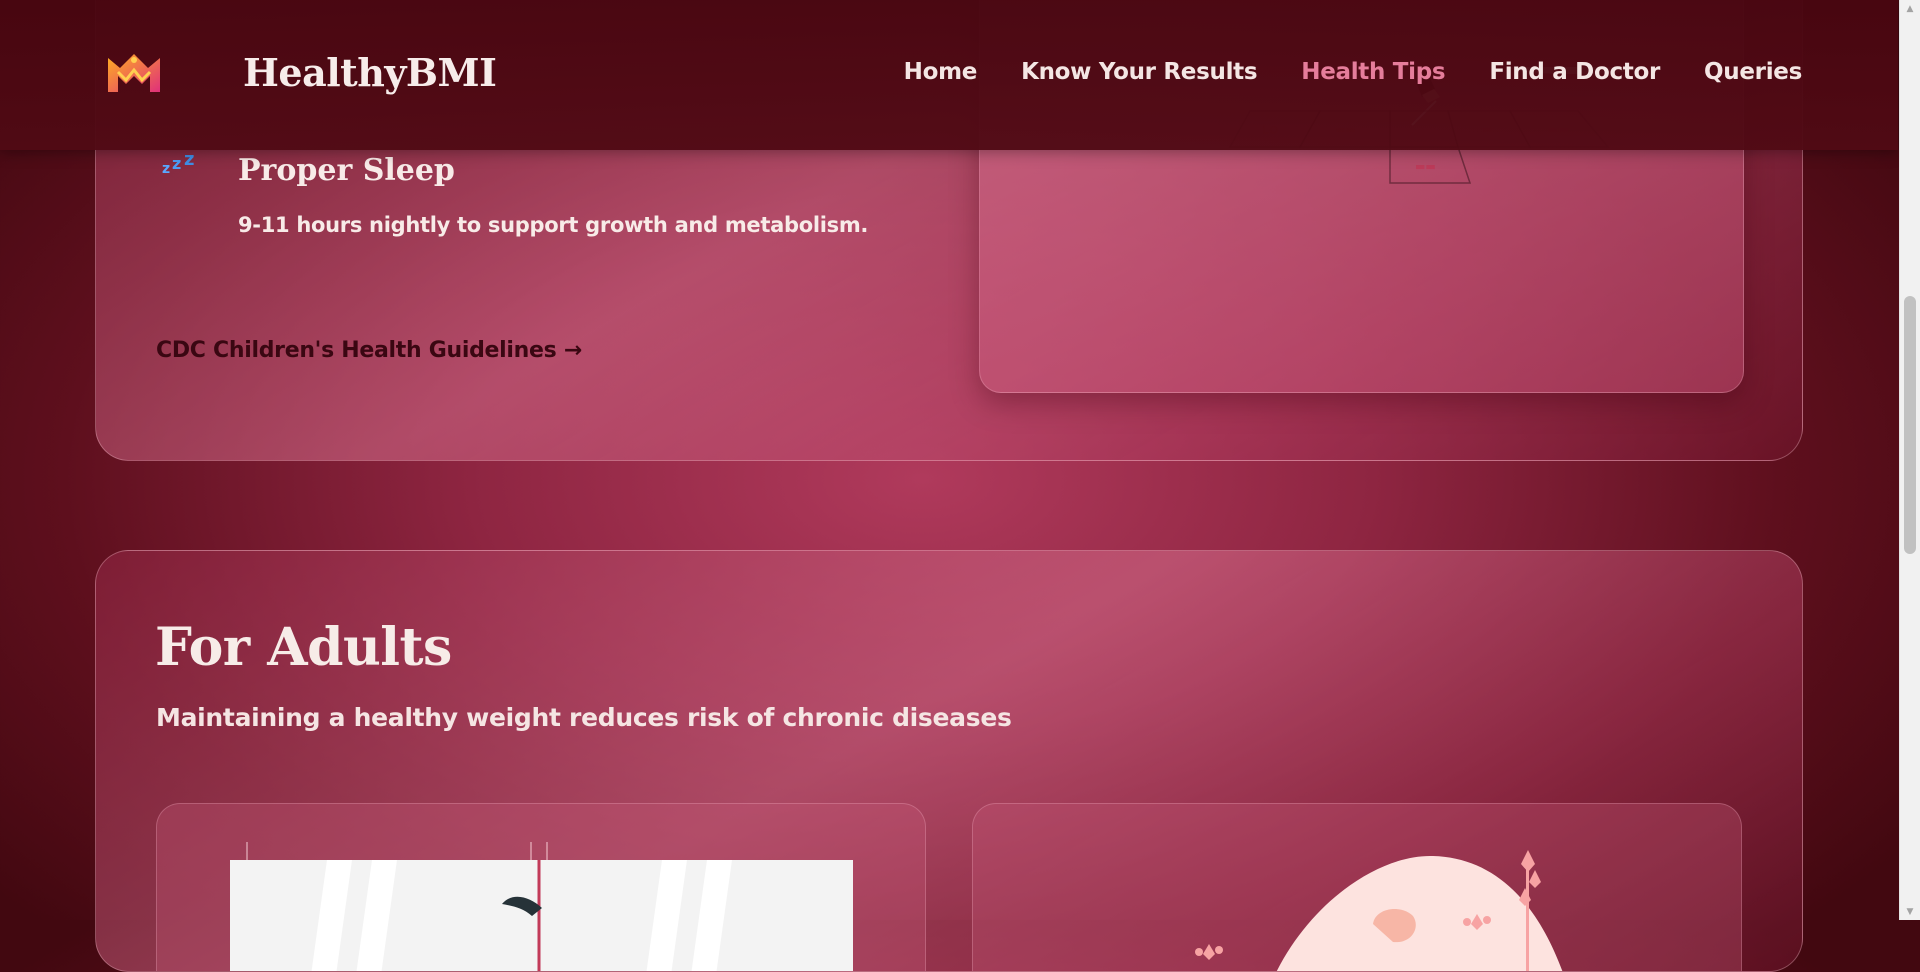 Image resolution: width=1920 pixels, height=972 pixels. Describe the element at coordinates (1373, 72) in the screenshot. I see `nav-health-tips: Health Tips` at that location.